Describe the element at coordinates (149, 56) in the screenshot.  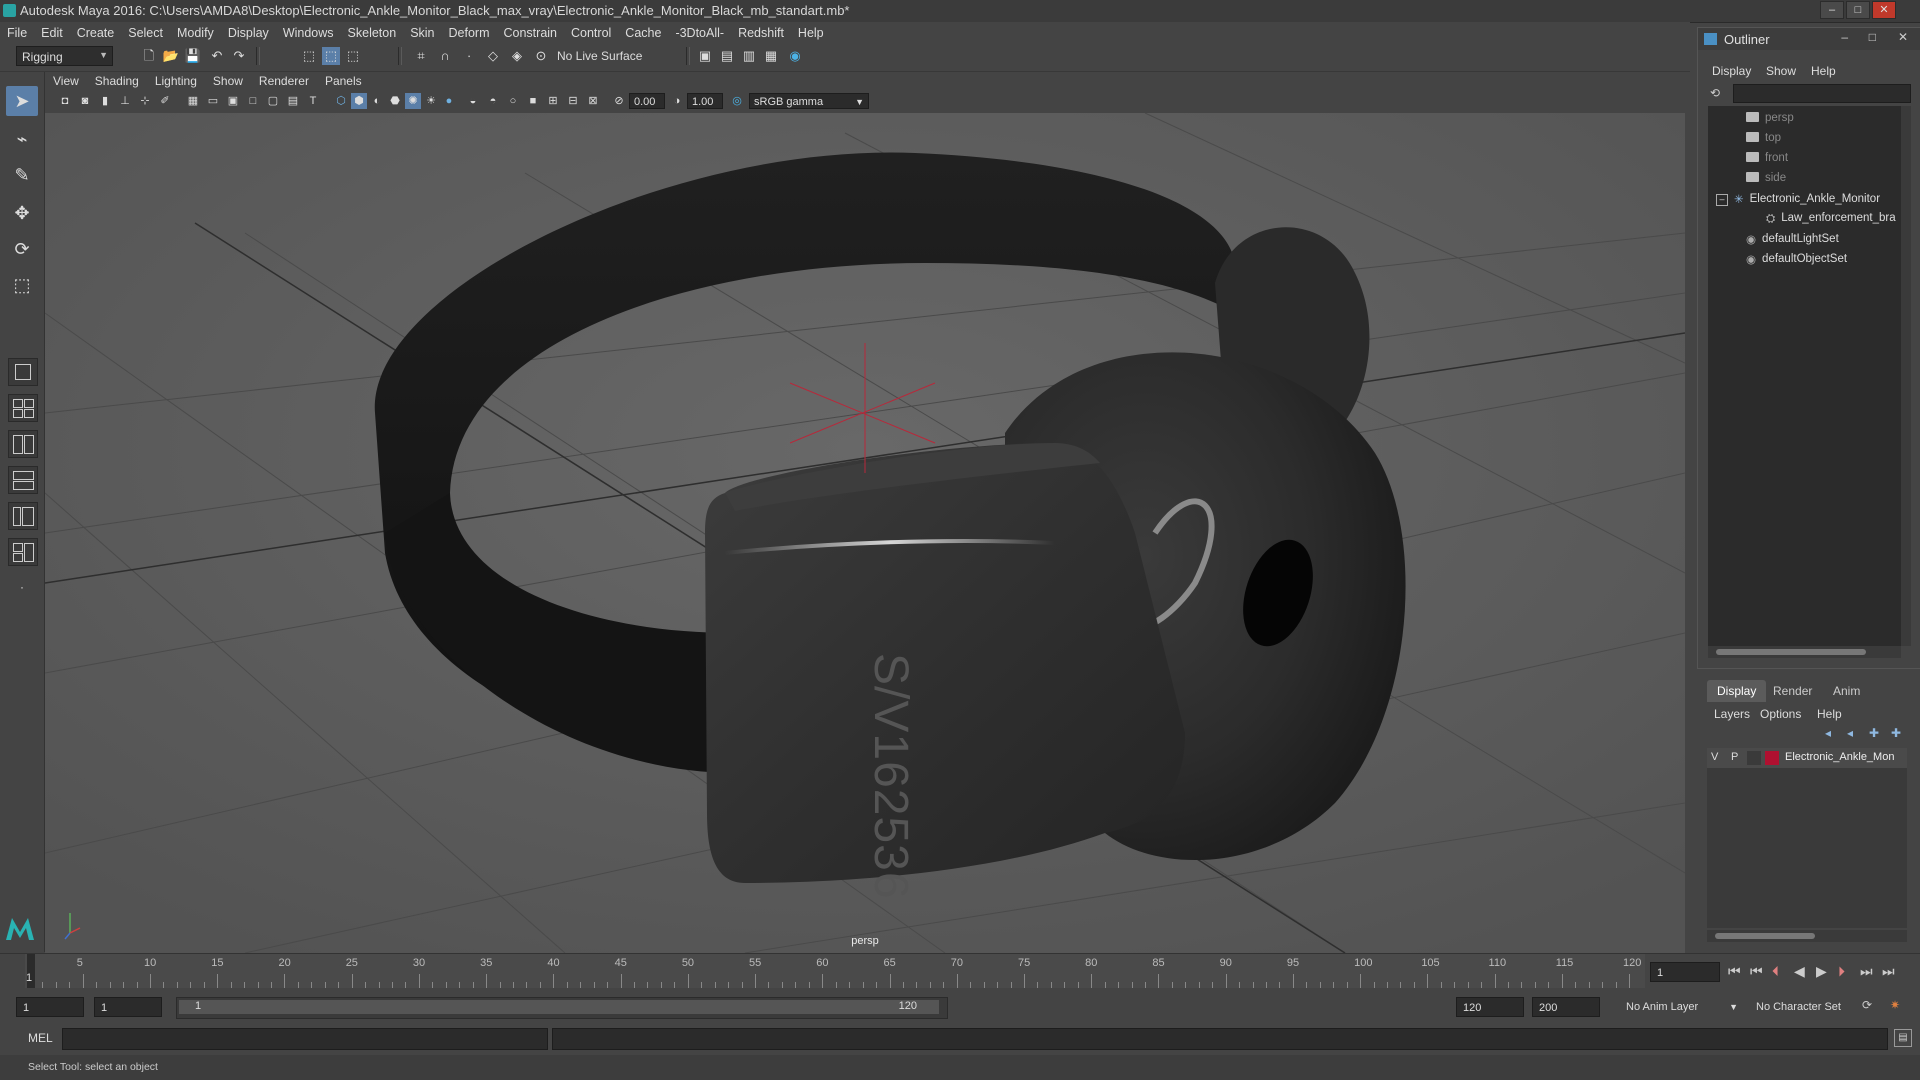
I see `new-scene-icon: 🗋` at that location.